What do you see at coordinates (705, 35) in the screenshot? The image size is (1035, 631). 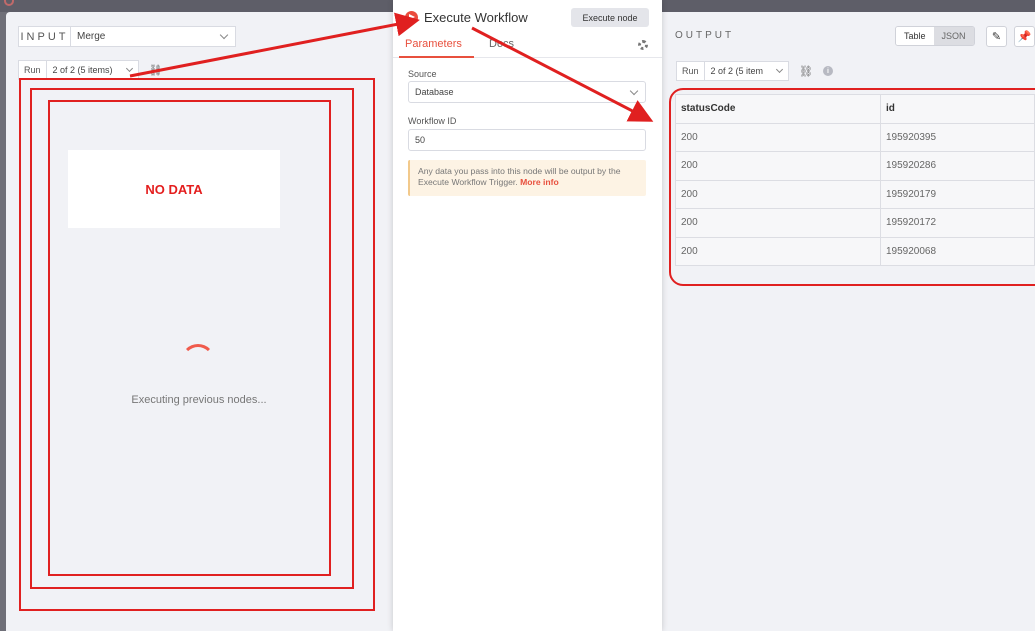 I see `output-title: OUTPUT` at bounding box center [705, 35].